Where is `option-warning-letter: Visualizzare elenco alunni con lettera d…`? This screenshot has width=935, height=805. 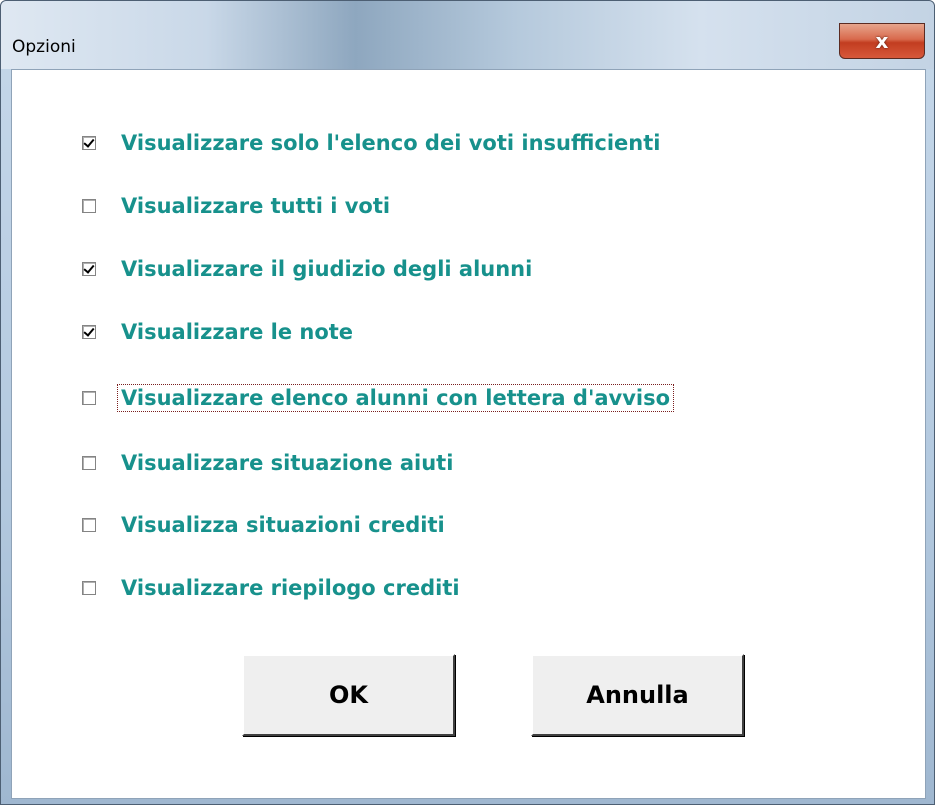
option-warning-letter: Visualizzare elenco alunni con lettera d… is located at coordinates (378, 398).